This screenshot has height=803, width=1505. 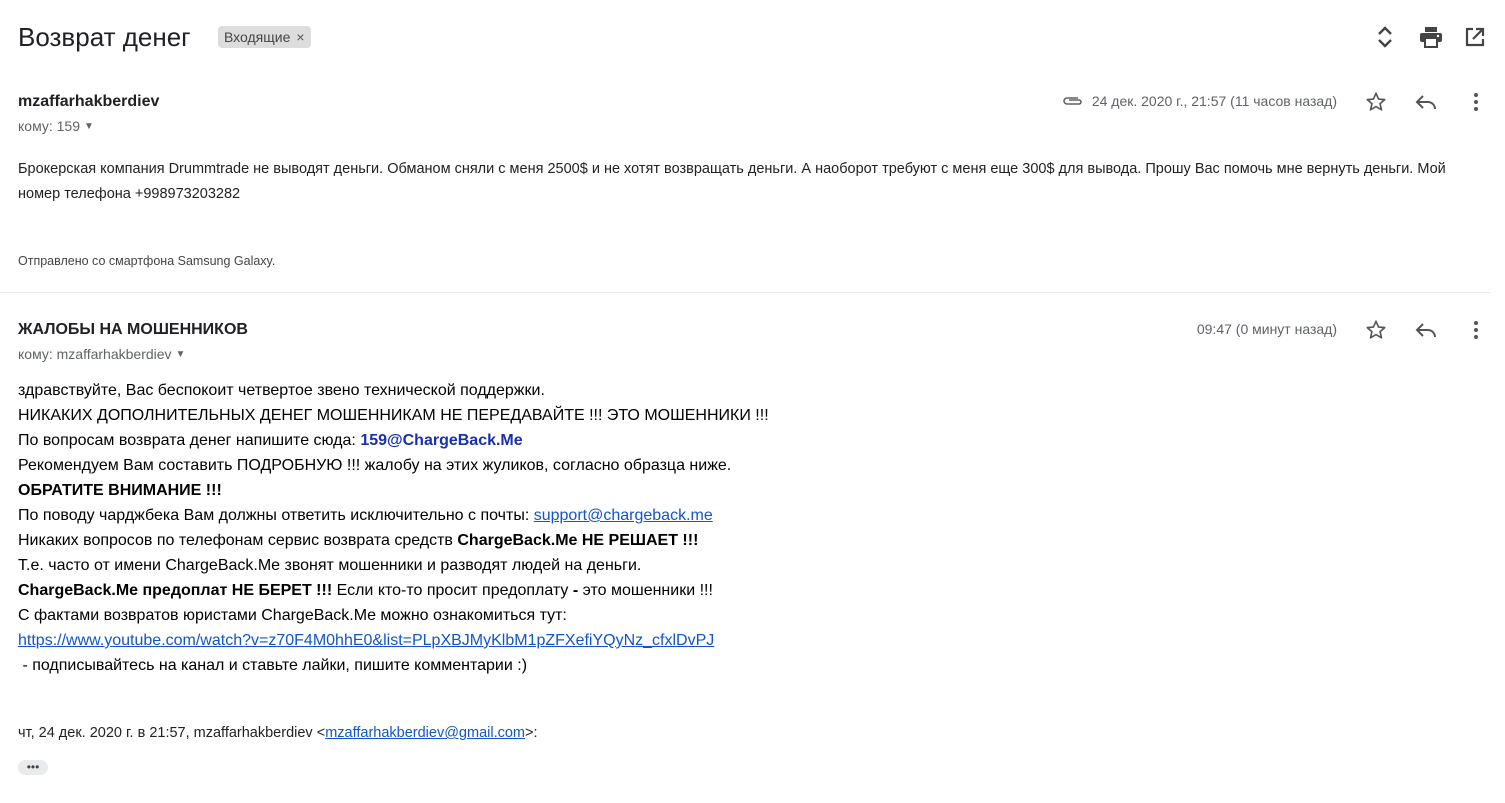 I want to click on expand-collapse-icon, so click(x=1385, y=37).